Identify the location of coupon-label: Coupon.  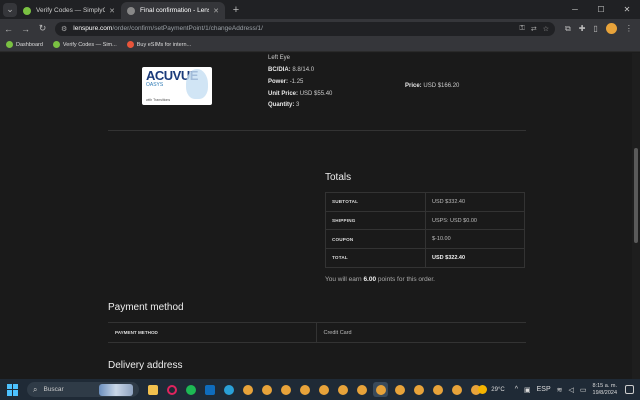
(375, 239).